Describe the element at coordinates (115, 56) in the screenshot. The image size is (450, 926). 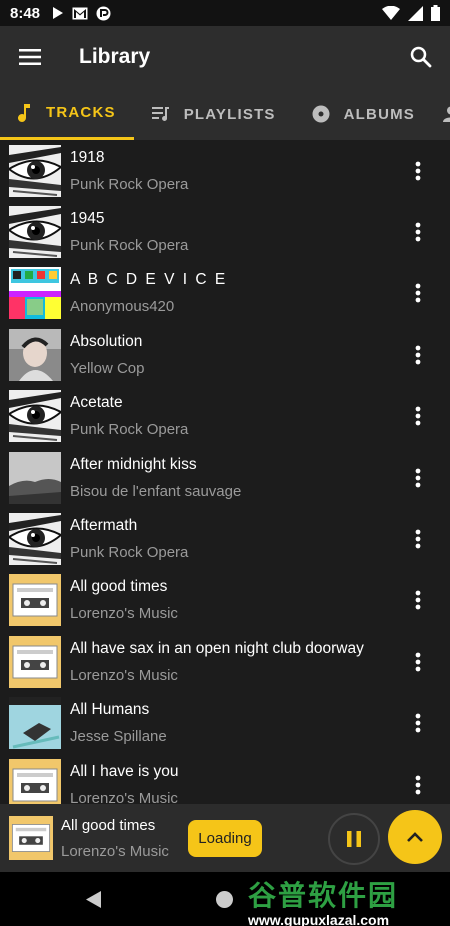
I see `page-title: Library` at that location.